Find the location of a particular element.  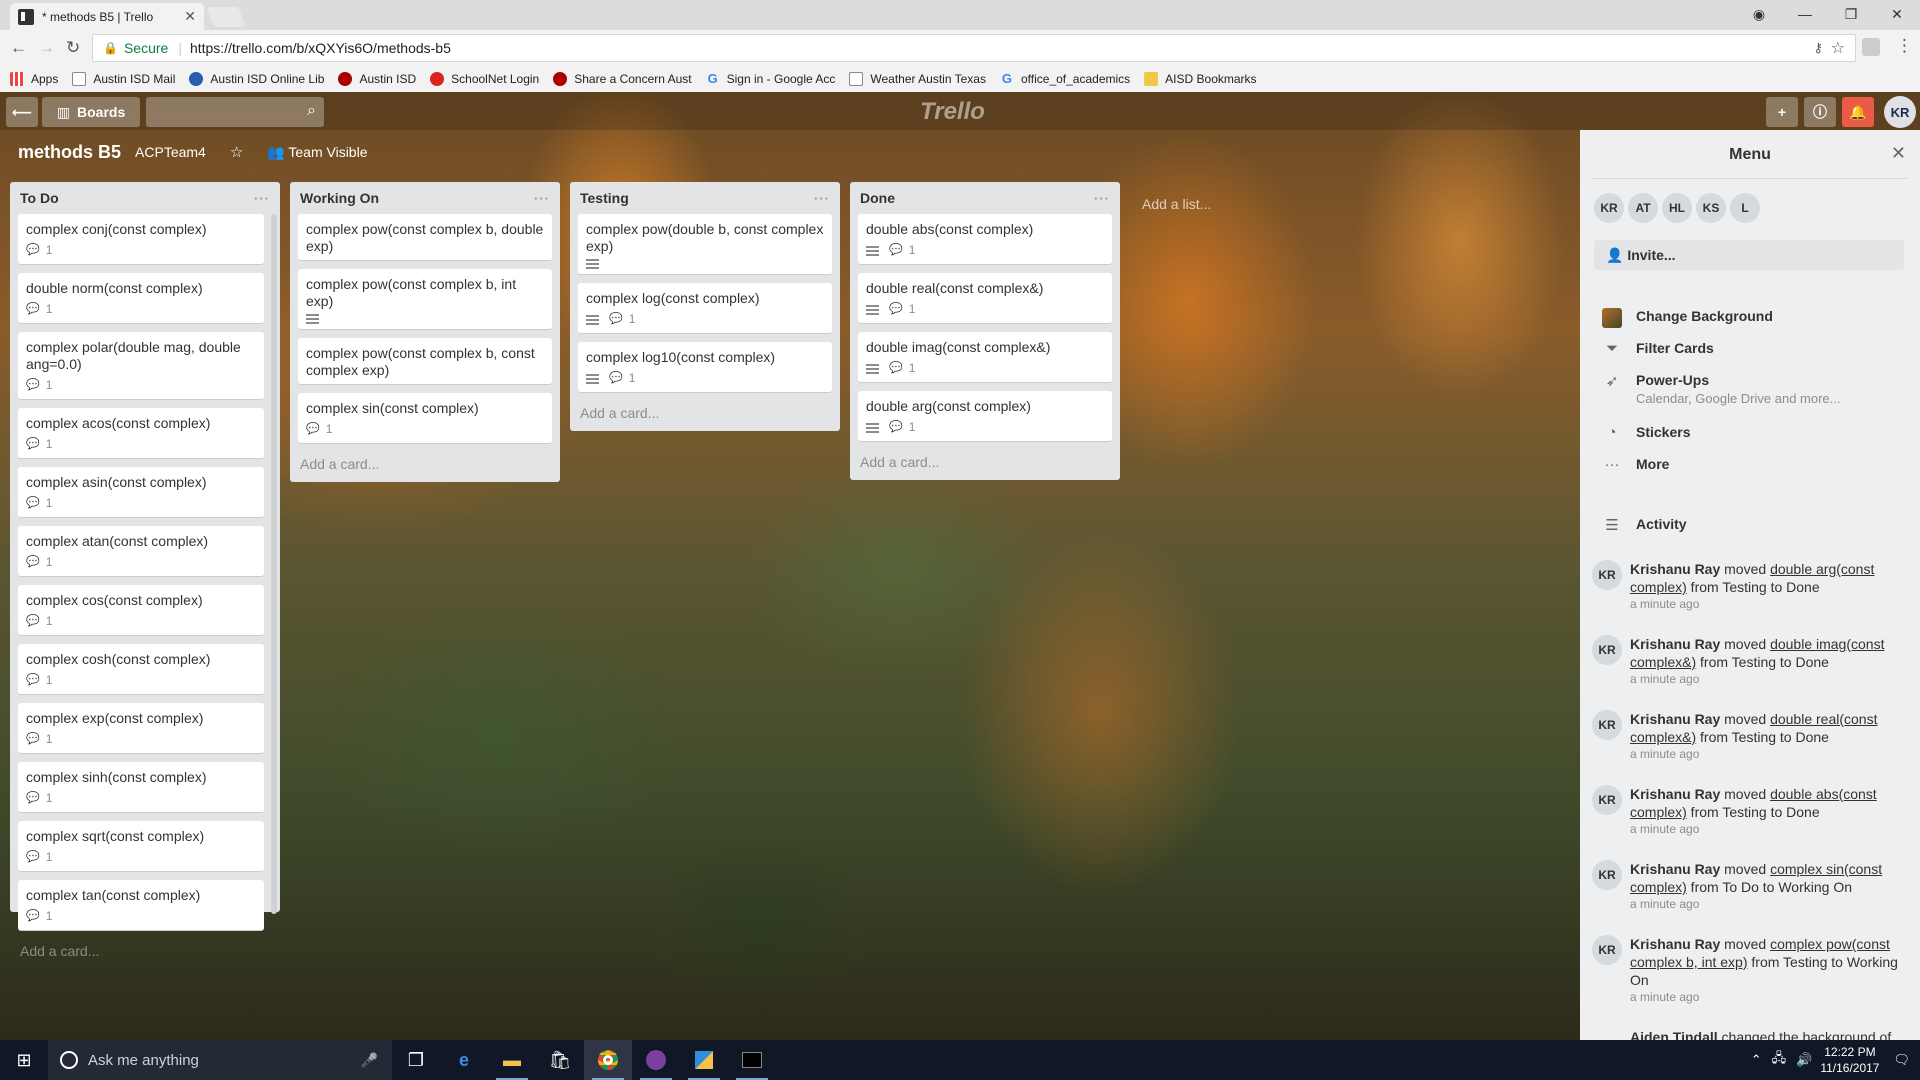

microphone-icon: 🎤 is located at coordinates (369, 1060).